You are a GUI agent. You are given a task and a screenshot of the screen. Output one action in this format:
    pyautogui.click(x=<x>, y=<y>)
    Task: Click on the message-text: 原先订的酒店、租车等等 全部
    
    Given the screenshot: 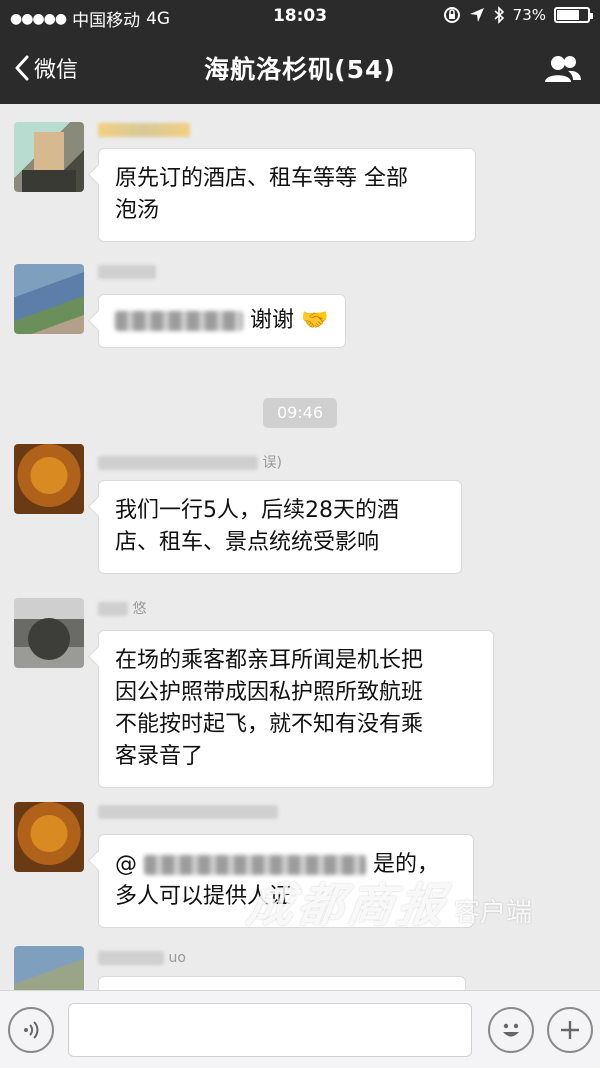 What is the action you would take?
    pyautogui.click(x=261, y=178)
    